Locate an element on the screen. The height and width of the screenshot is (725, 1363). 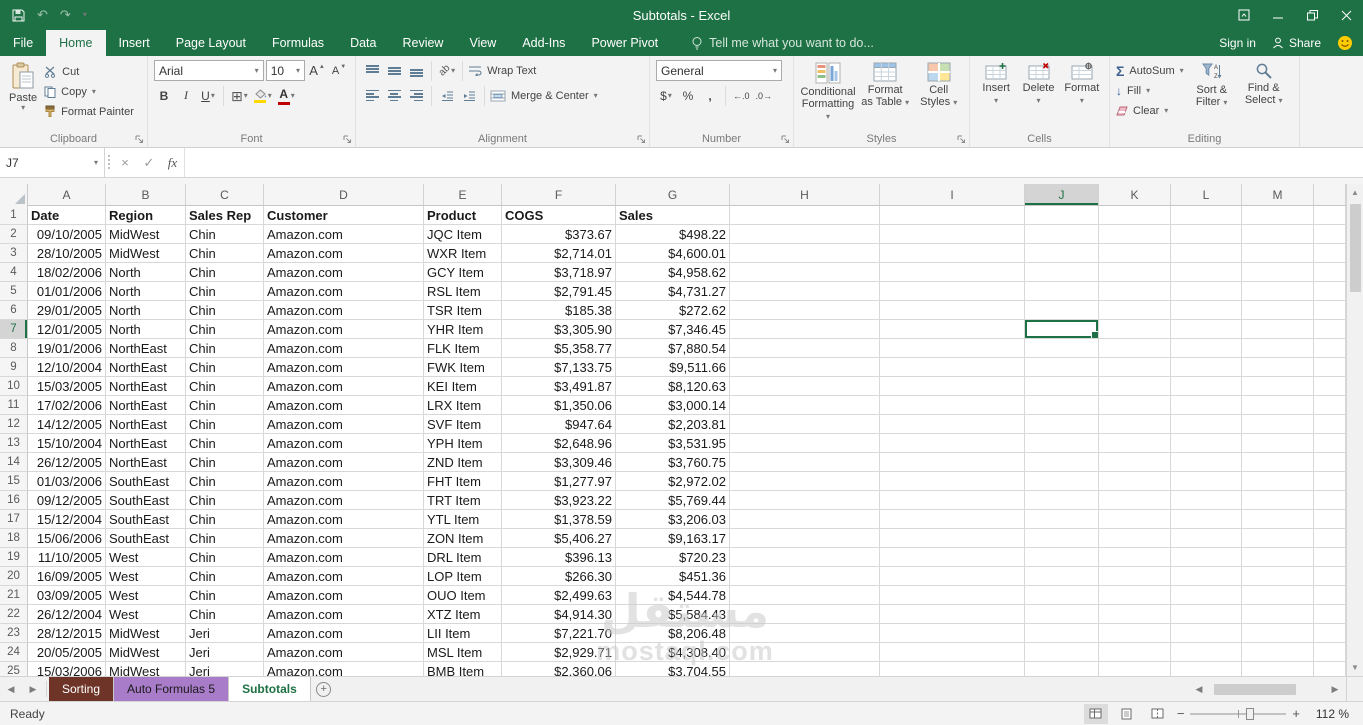
format-cells-button: Format ▾ is located at coordinates (1082, 95).